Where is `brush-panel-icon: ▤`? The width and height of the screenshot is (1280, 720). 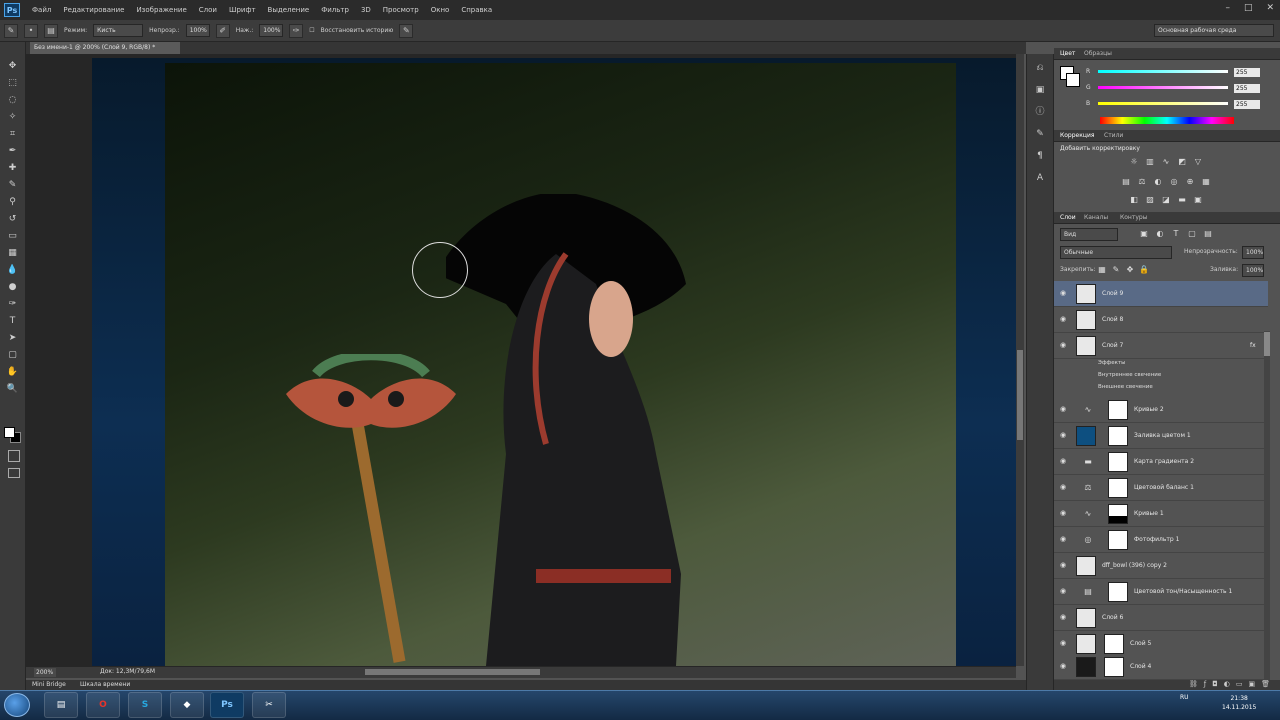 brush-panel-icon: ▤ is located at coordinates (51, 30).